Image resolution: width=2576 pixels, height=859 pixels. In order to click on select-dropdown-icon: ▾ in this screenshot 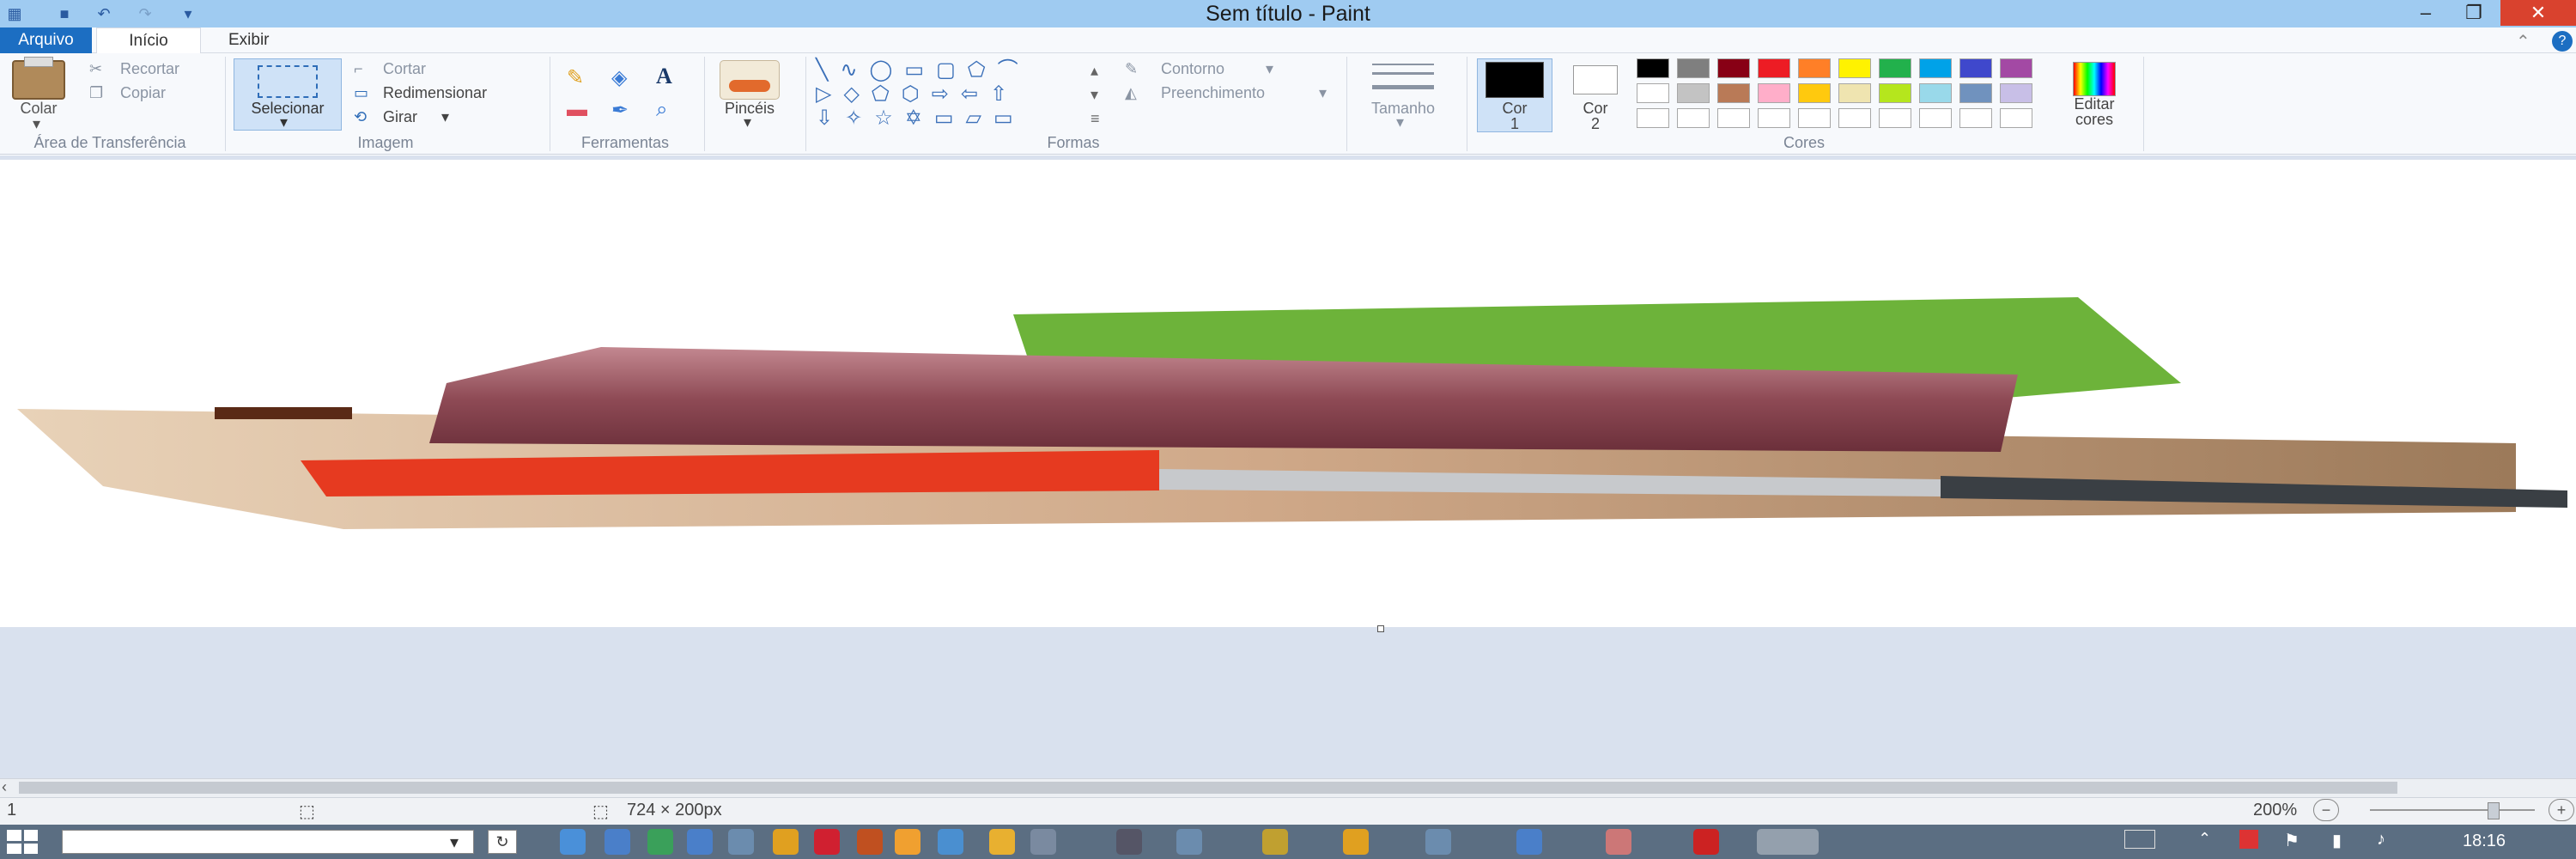, I will do `click(284, 122)`.